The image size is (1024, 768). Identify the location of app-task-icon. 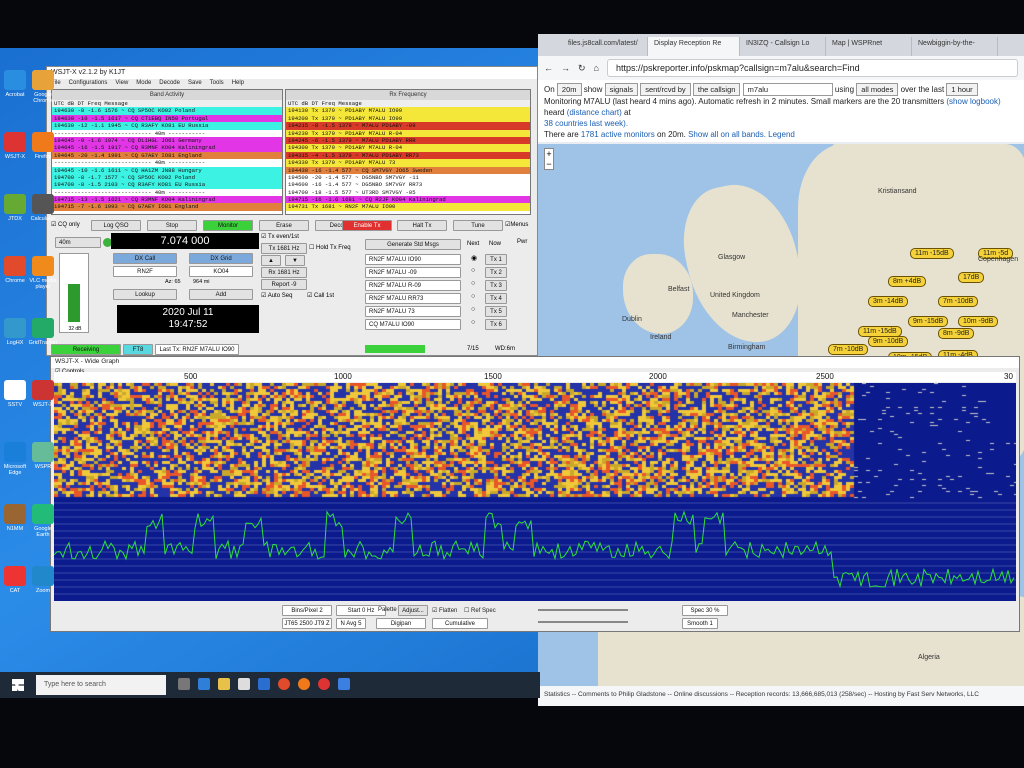
(344, 684).